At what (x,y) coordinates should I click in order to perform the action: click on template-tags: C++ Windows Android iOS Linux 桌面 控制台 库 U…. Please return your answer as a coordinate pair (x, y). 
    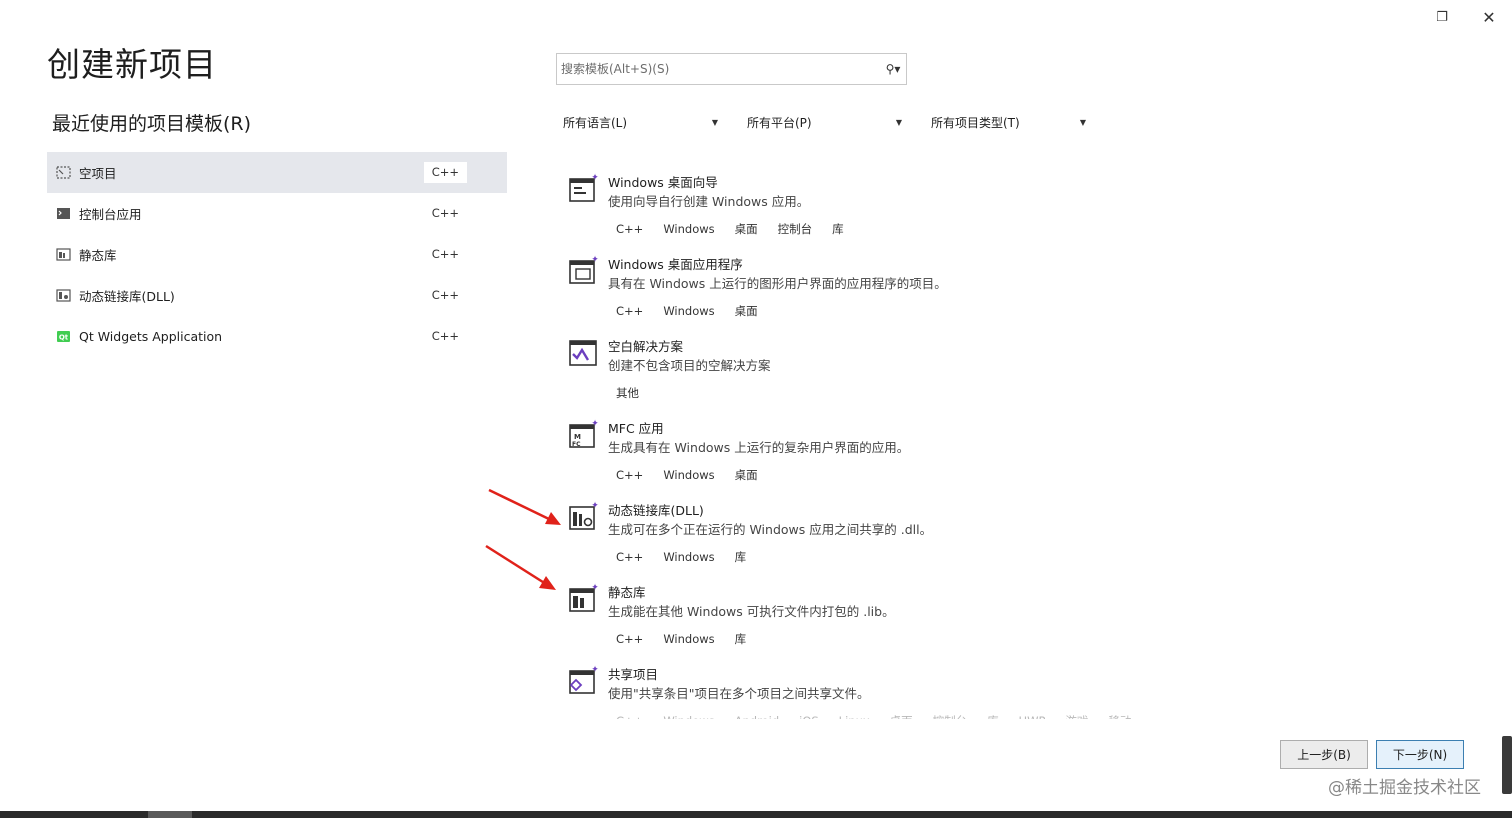
    Looking at the image, I should click on (897, 715).